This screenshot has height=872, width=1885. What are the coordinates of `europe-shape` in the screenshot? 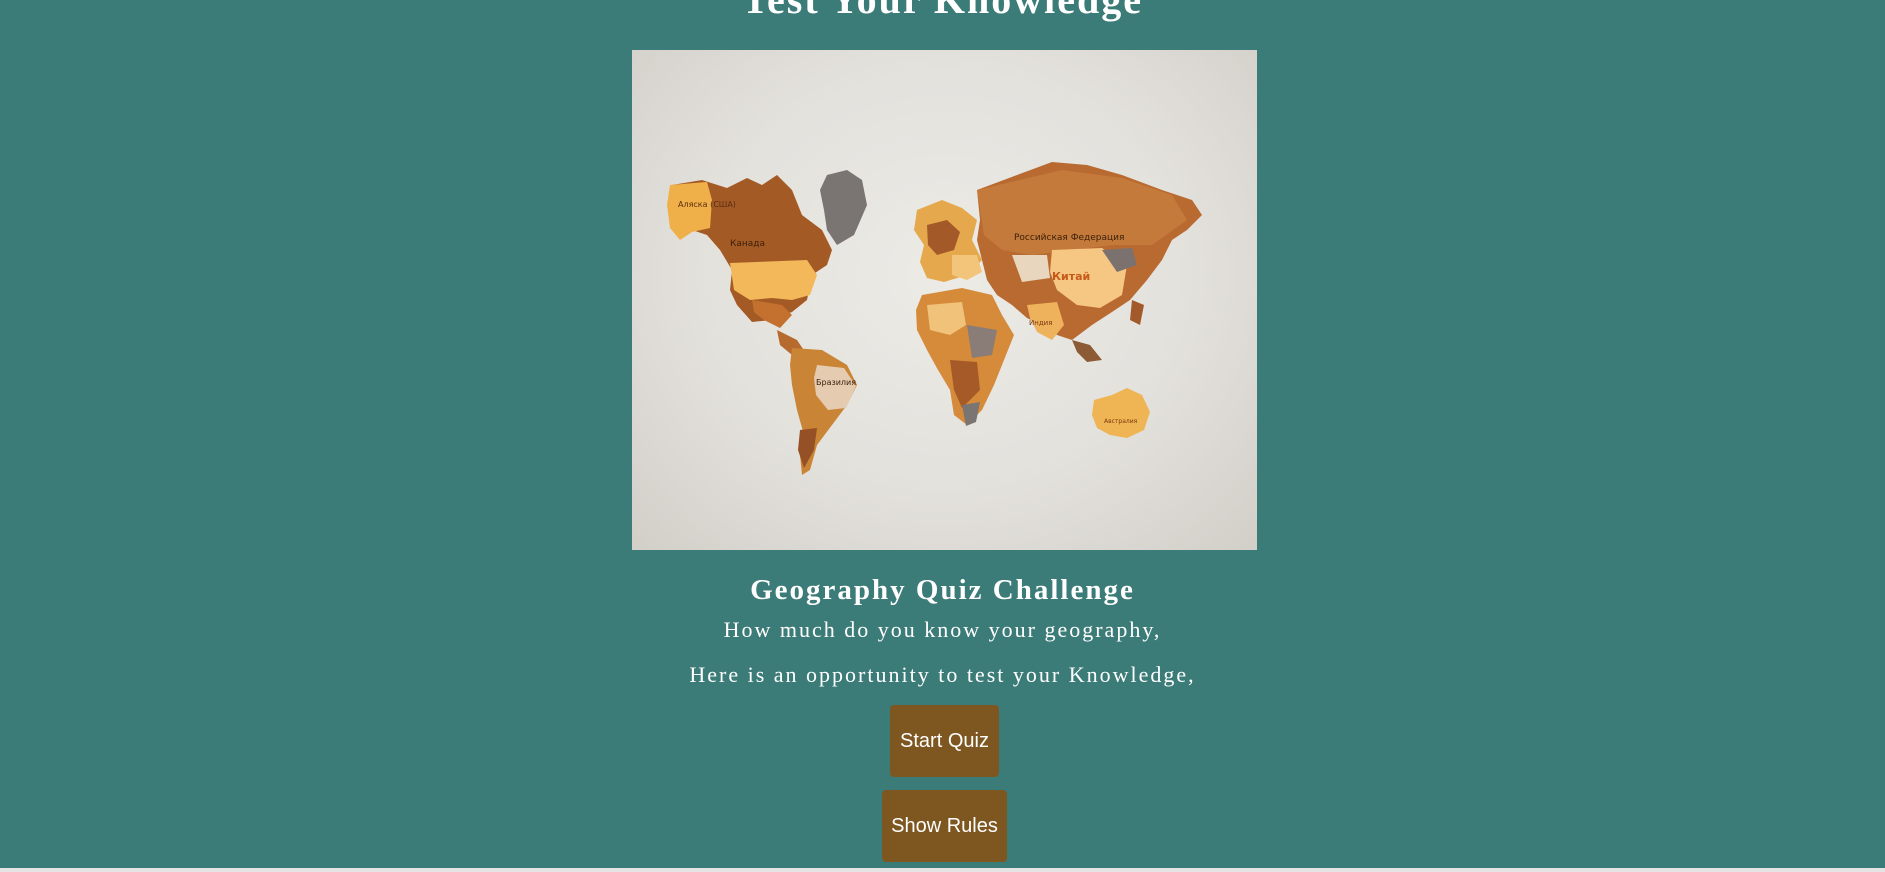 It's located at (948, 241).